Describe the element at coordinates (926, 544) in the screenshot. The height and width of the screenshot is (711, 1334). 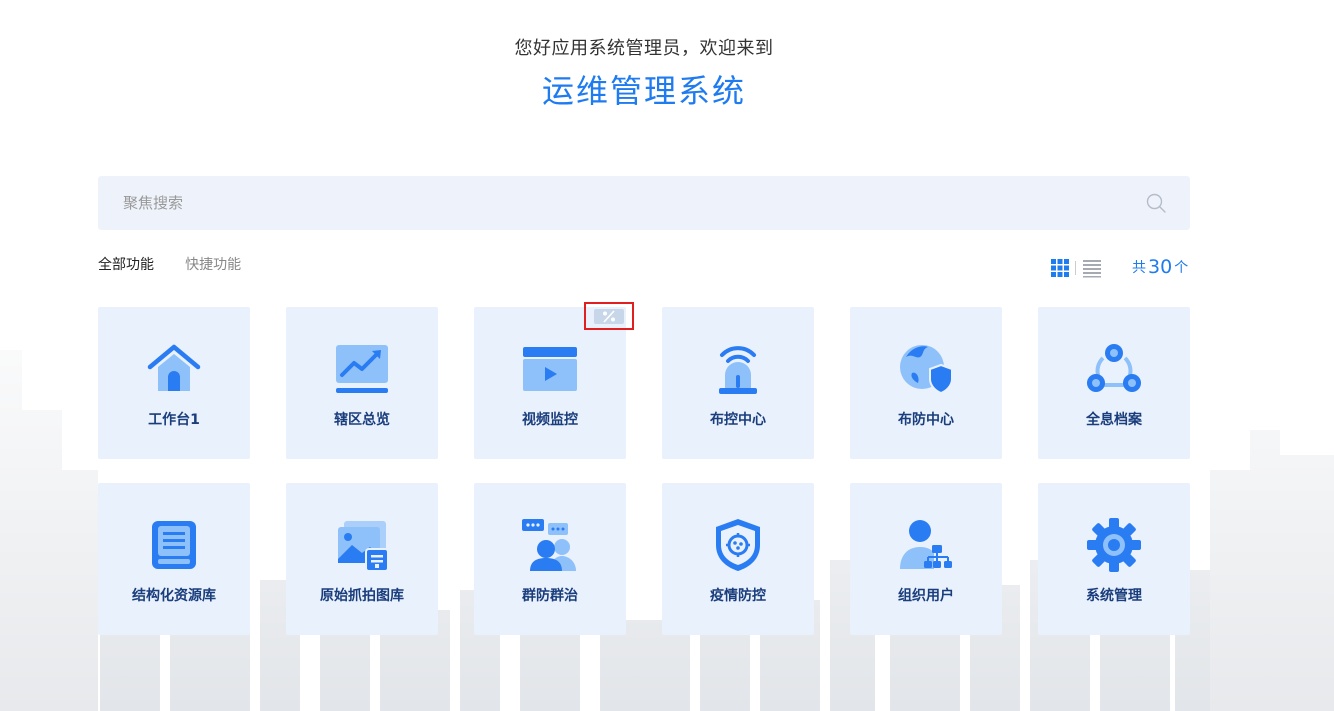
I see `user-org-icon` at that location.